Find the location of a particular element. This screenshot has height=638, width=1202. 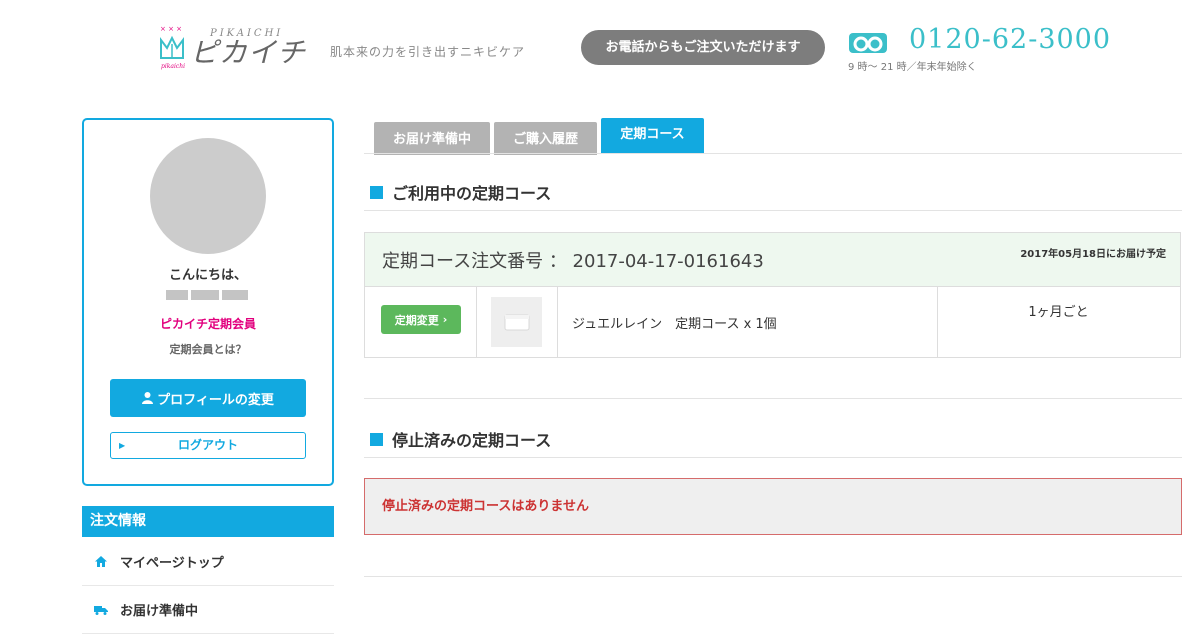

logout-label: ログアウト is located at coordinates (207, 445).